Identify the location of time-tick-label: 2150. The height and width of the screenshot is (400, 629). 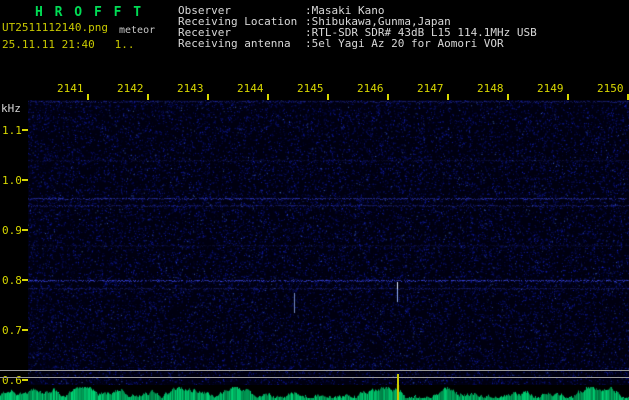
(610, 88).